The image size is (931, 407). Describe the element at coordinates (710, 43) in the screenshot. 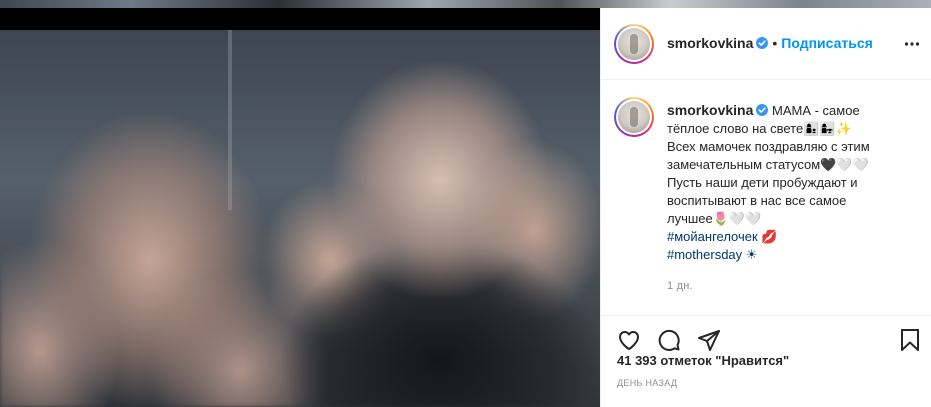

I see `header-username: smorkovkina` at that location.